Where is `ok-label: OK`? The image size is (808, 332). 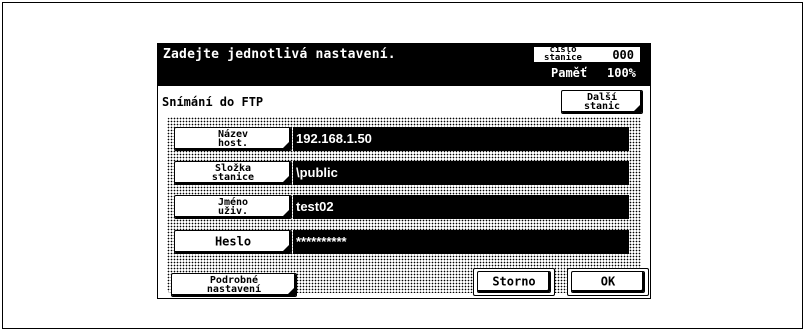
ok-label: OK is located at coordinates (608, 281).